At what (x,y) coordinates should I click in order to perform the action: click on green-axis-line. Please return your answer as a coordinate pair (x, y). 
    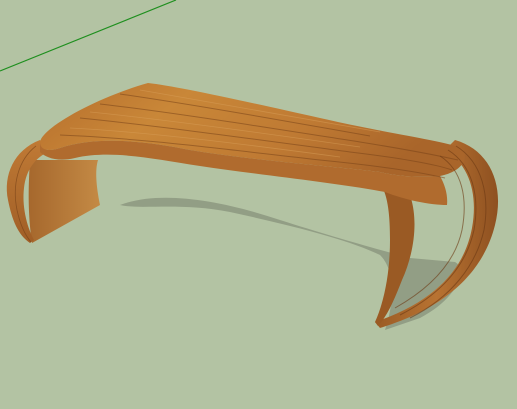
    Looking at the image, I should click on (88, 36).